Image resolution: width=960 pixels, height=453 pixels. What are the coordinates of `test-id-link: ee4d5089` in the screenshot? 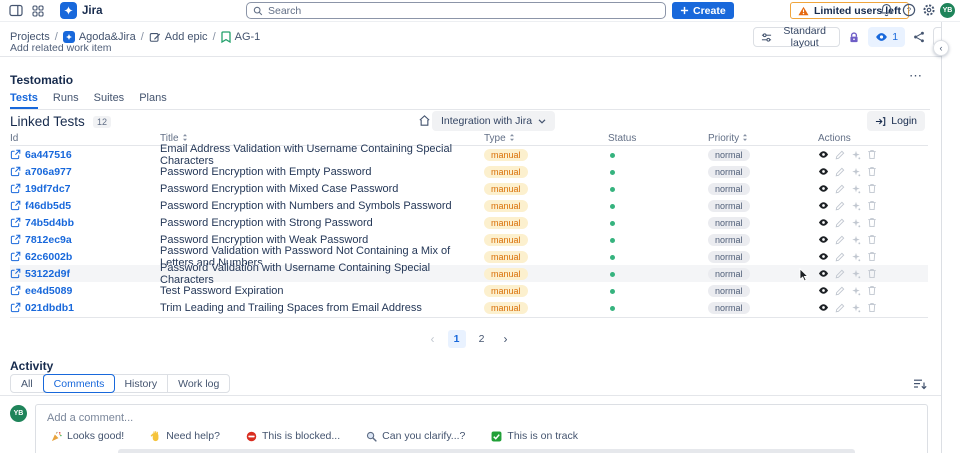 It's located at (48, 291).